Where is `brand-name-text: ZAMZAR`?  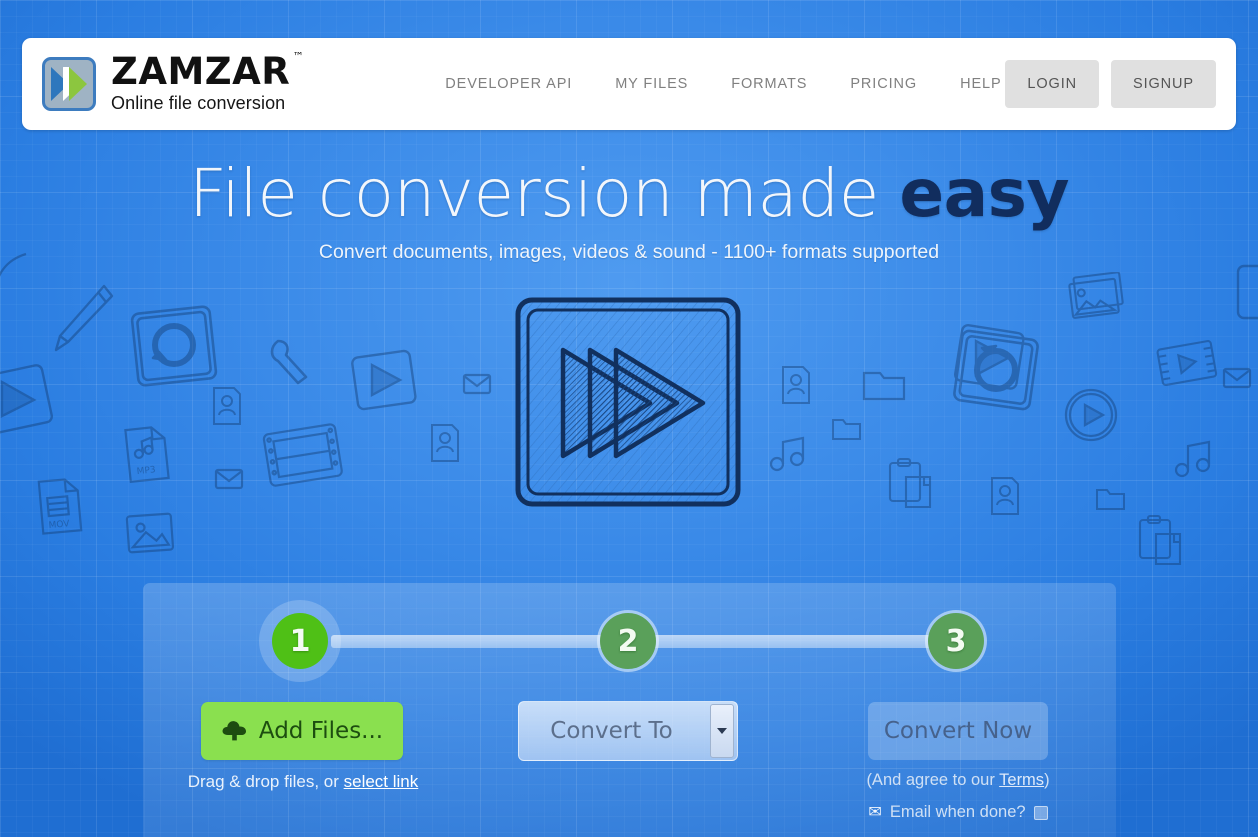
brand-name-text: ZAMZAR is located at coordinates (201, 72).